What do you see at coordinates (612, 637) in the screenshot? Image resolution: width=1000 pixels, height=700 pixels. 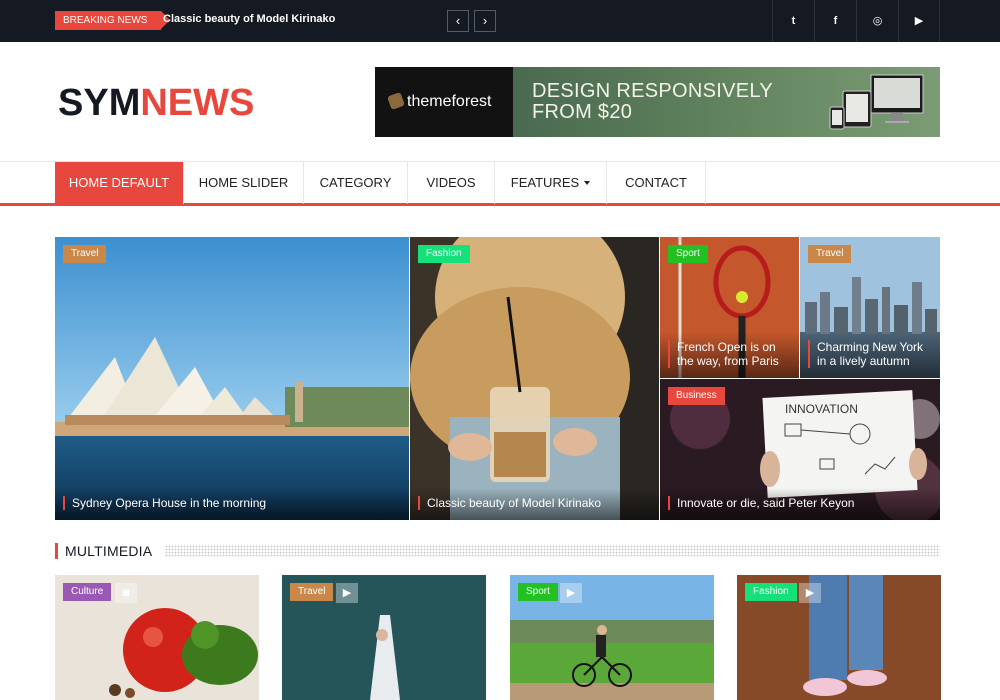 I see `multimedia-card-sport: Sport ▶` at bounding box center [612, 637].